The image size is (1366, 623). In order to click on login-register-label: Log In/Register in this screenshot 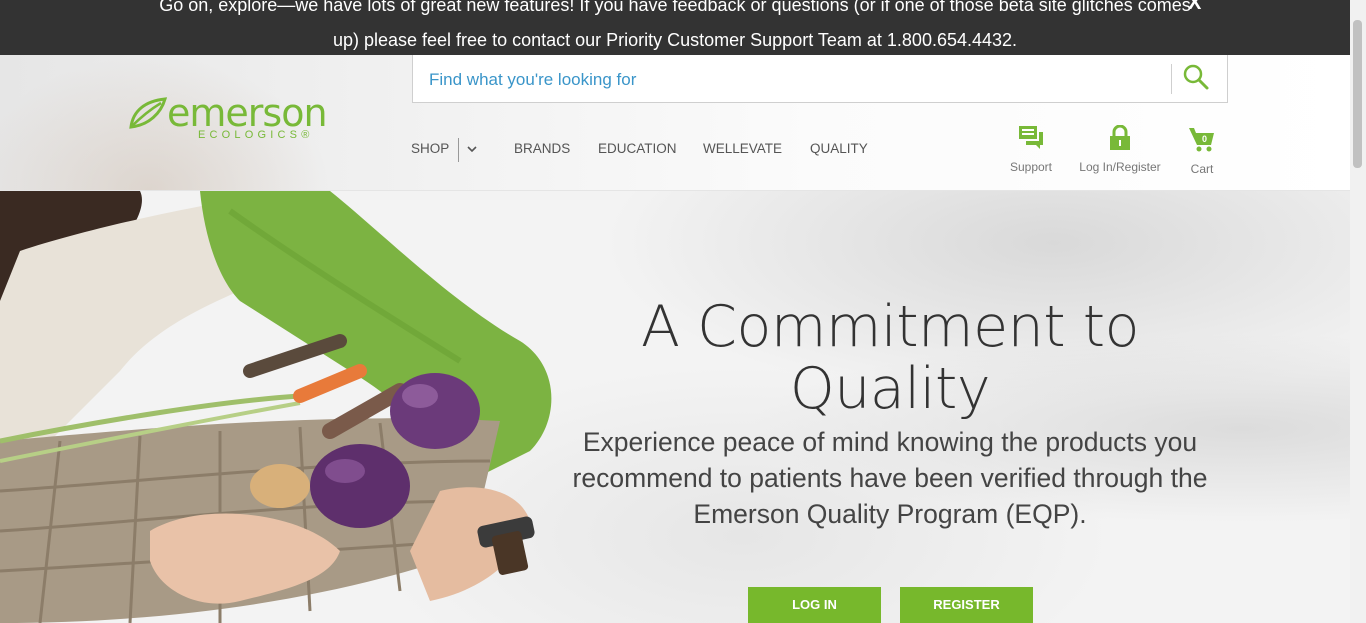, I will do `click(1120, 167)`.